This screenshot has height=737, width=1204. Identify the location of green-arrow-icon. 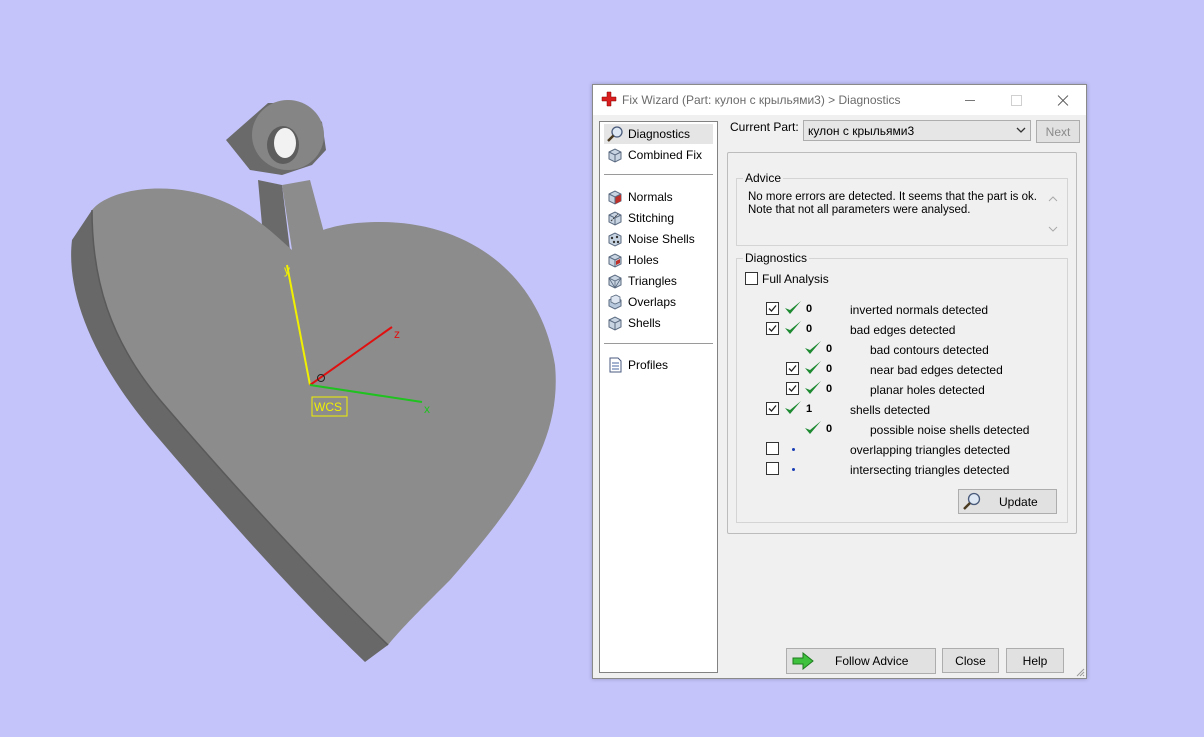
(803, 661).